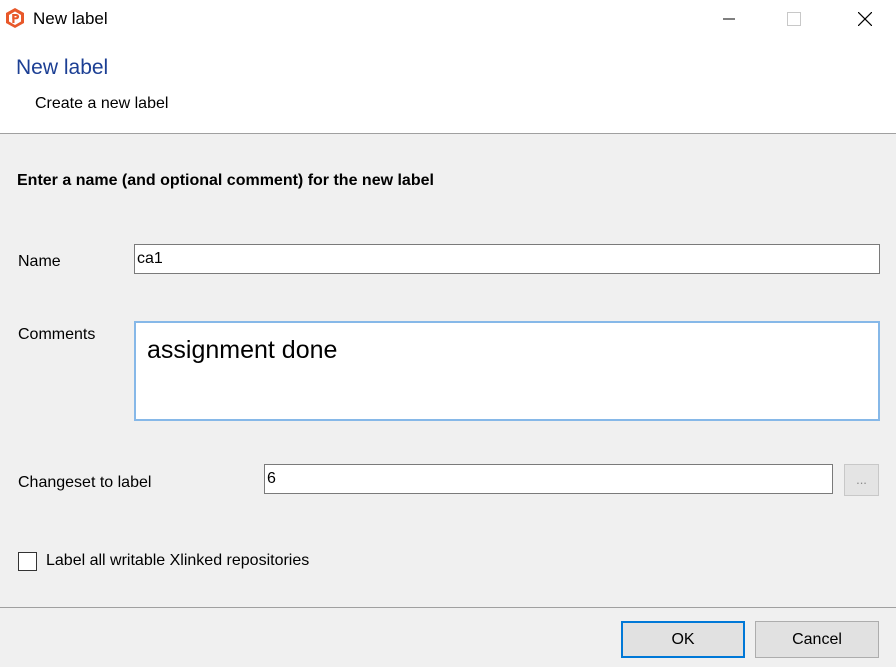 This screenshot has height=667, width=896. What do you see at coordinates (70, 18) in the screenshot?
I see `window-title: New label` at bounding box center [70, 18].